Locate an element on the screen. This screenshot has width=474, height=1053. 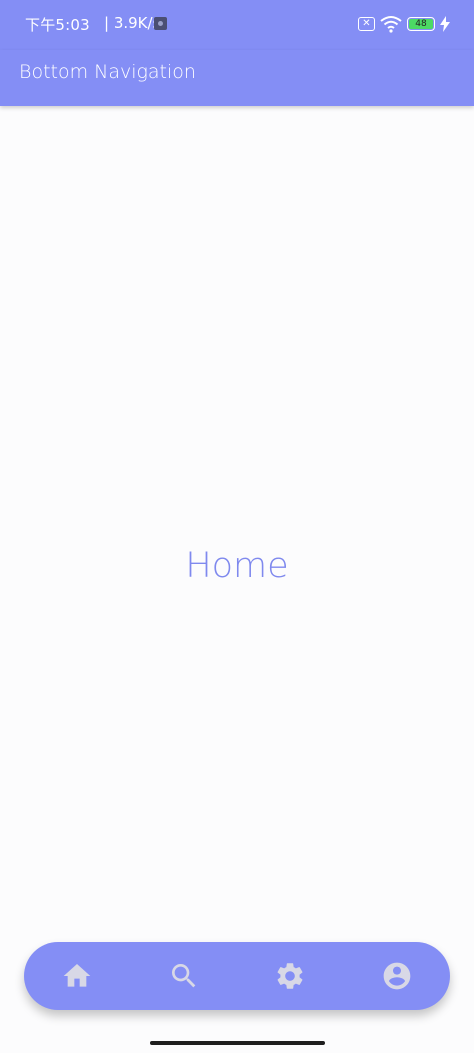
battery-icon: 48 is located at coordinates (421, 24).